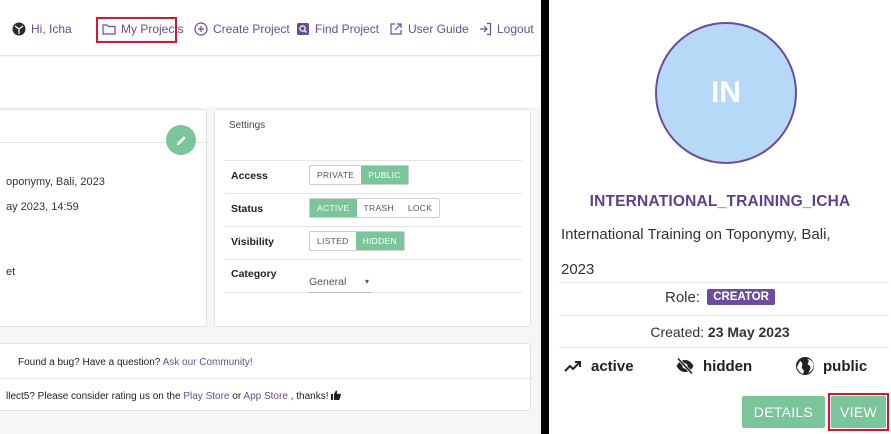 Image resolution: width=891 pixels, height=434 pixels. What do you see at coordinates (206, 396) in the screenshot?
I see `play-store-link: Play Store` at bounding box center [206, 396].